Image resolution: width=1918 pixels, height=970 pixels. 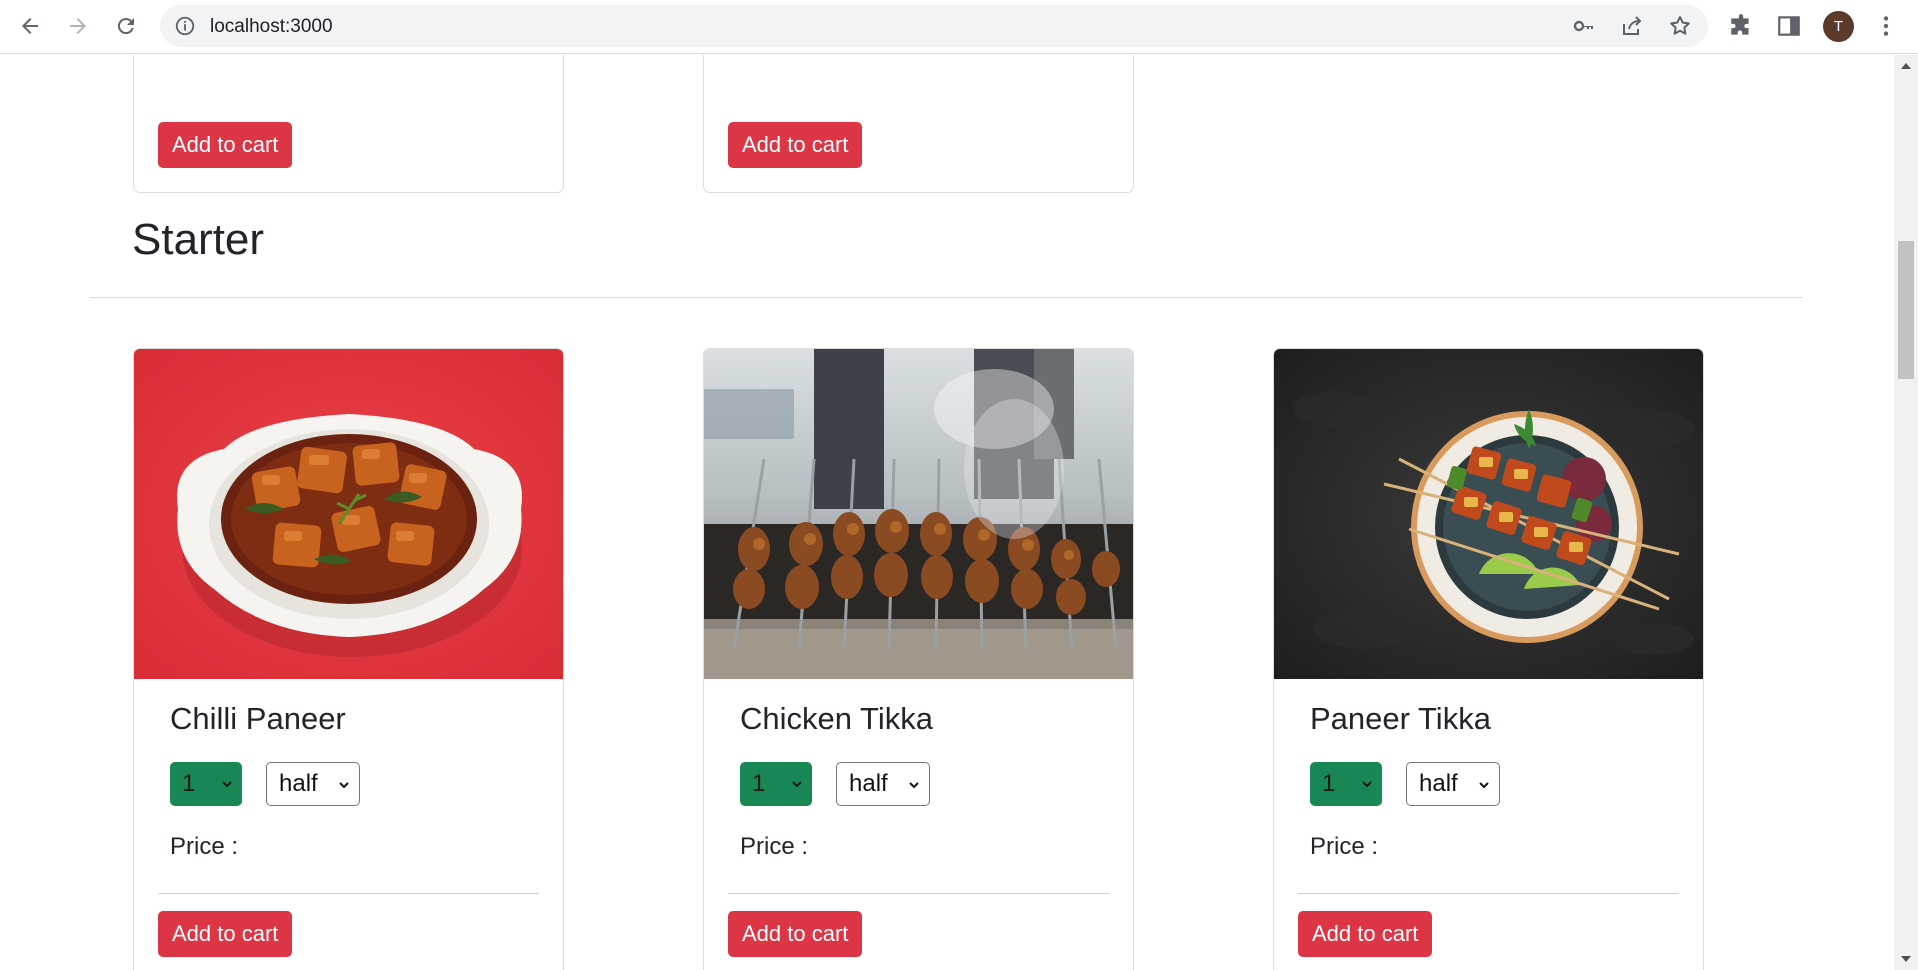 I want to click on forward-icon, so click(x=78, y=26).